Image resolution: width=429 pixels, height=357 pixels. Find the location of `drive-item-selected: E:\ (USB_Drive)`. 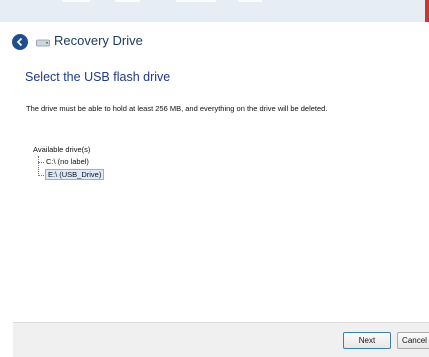

drive-item-selected: E:\ (USB_Drive) is located at coordinates (75, 174).